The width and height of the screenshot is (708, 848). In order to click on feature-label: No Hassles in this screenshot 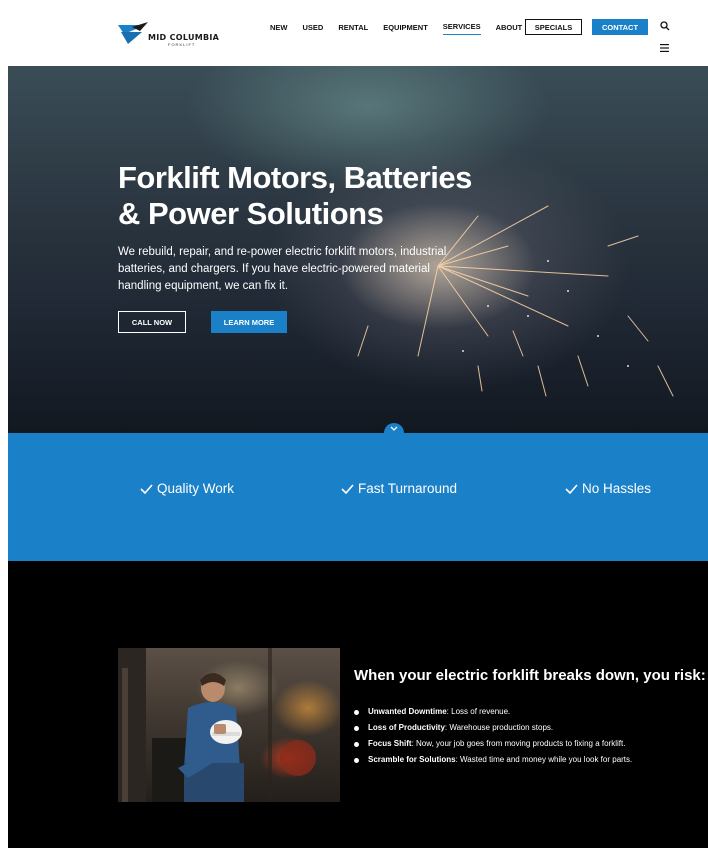, I will do `click(617, 488)`.